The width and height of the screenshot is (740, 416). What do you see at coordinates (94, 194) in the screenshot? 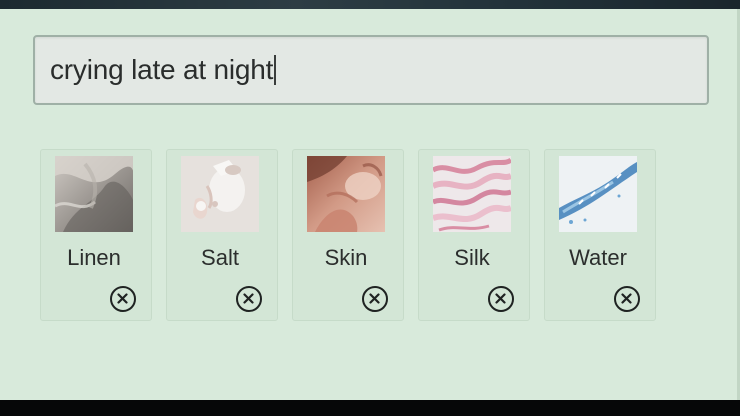
I see `linen-fabric-image` at bounding box center [94, 194].